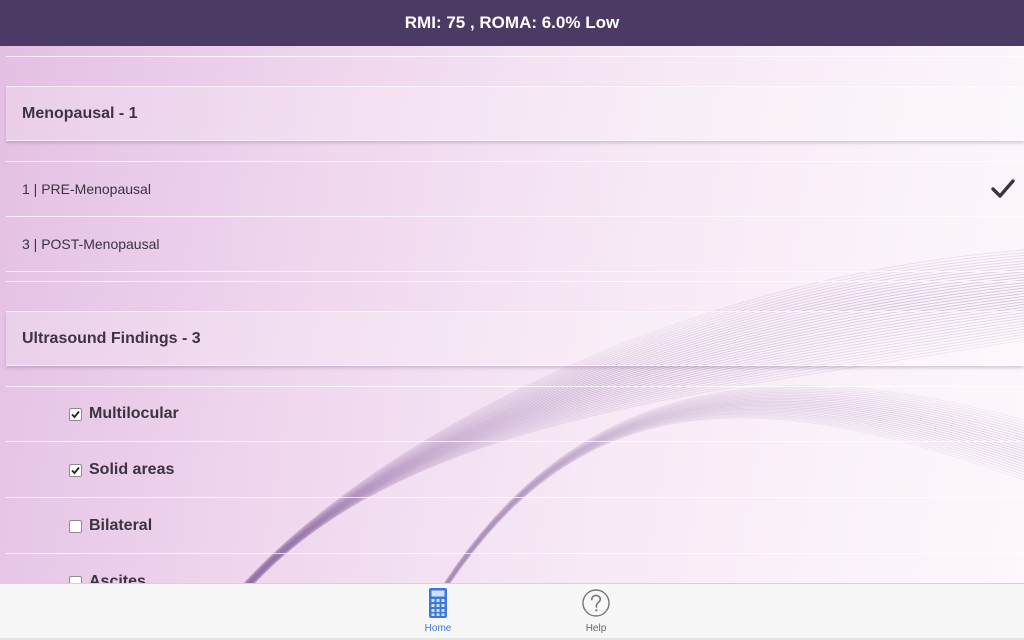  I want to click on ultrasound-section-title: Ultrasound Findings - 3, so click(111, 338).